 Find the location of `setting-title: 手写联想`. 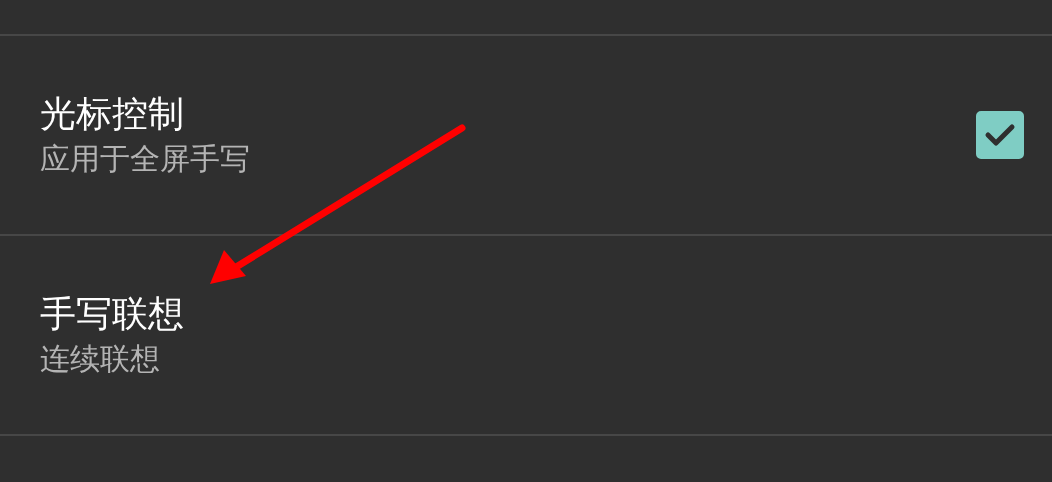

setting-title: 手写联想 is located at coordinates (112, 314).